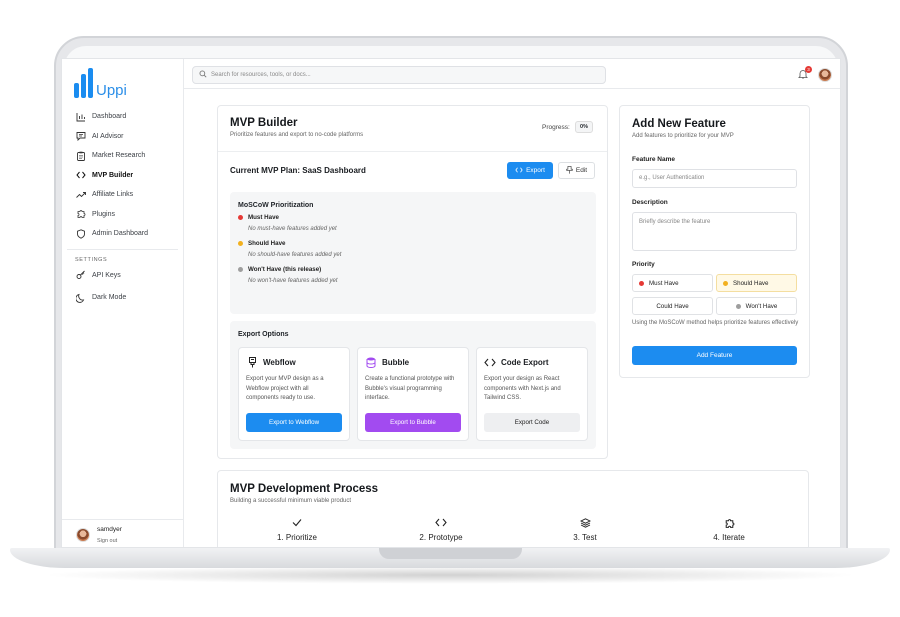 The image size is (900, 617). I want to click on sidebar-divider, so click(122, 249).